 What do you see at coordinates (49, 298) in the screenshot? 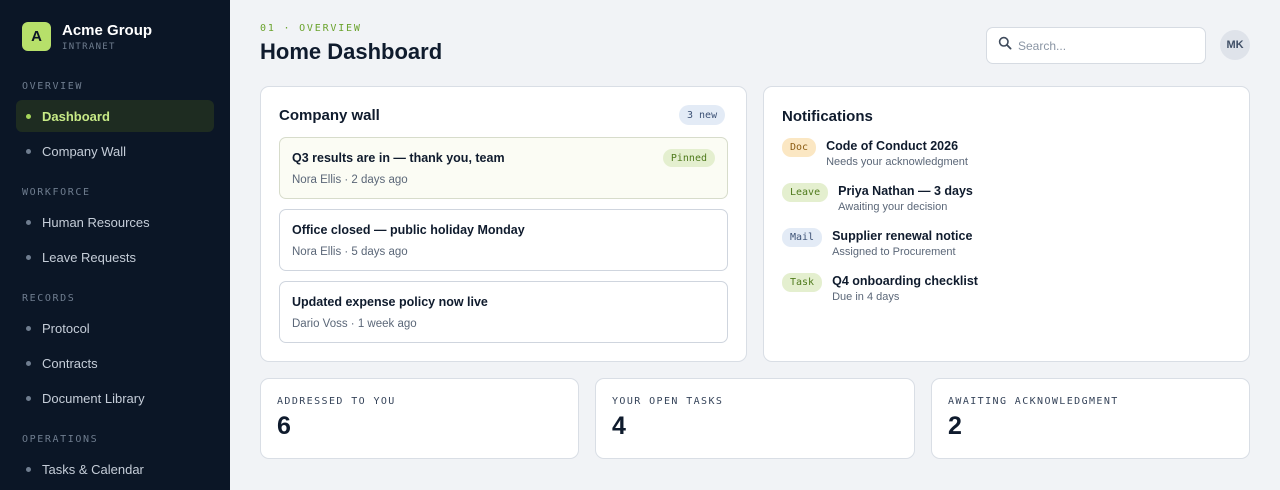
I see `nav-section-records: RECORDS` at bounding box center [49, 298].